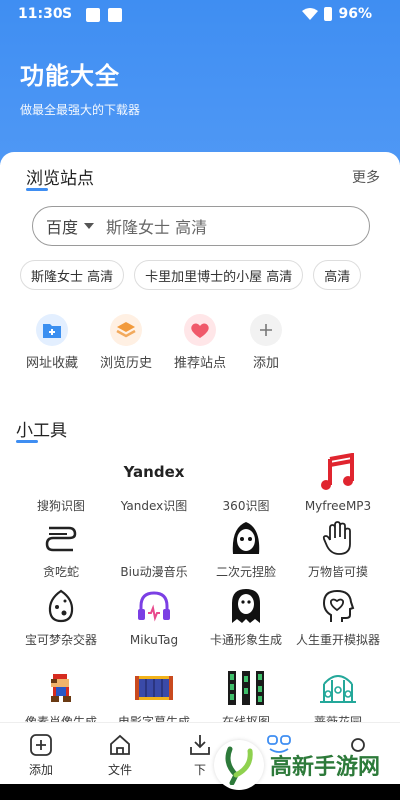 This screenshot has width=400, height=800. Describe the element at coordinates (154, 606) in the screenshot. I see `headphones-icon` at that location.